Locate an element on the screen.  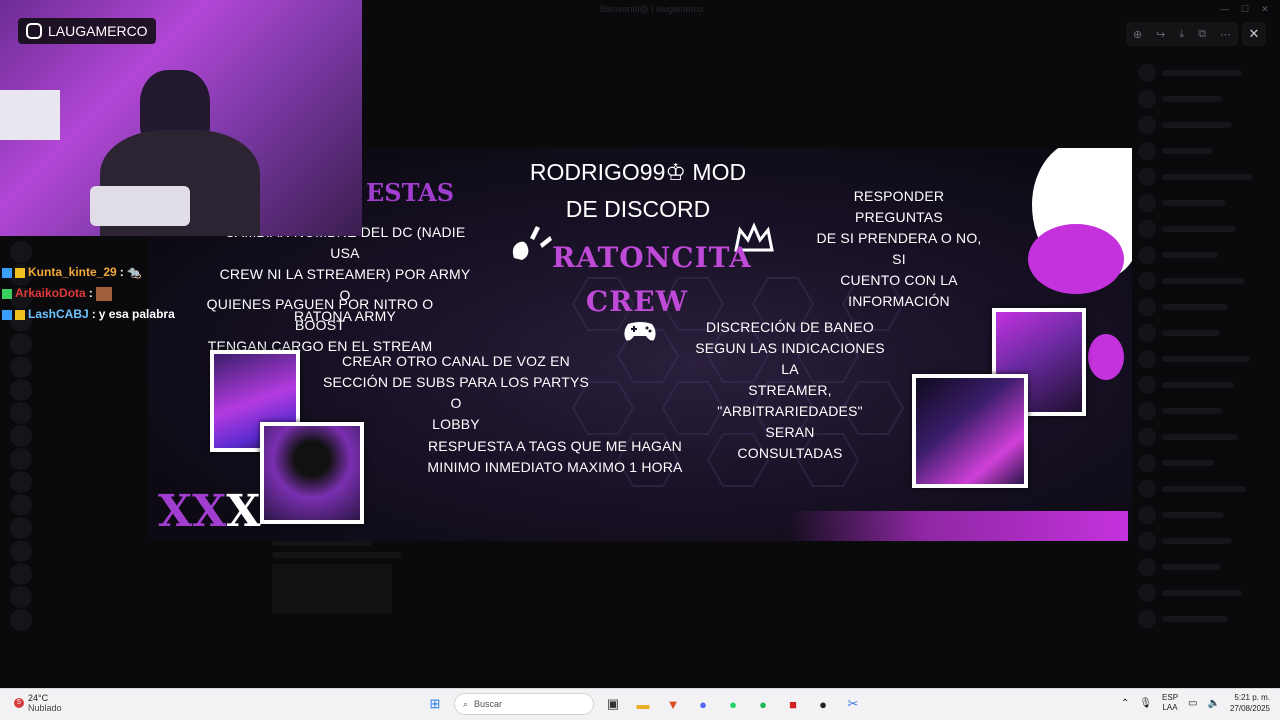
member-list-dimmed is located at coordinates (1206, 370).